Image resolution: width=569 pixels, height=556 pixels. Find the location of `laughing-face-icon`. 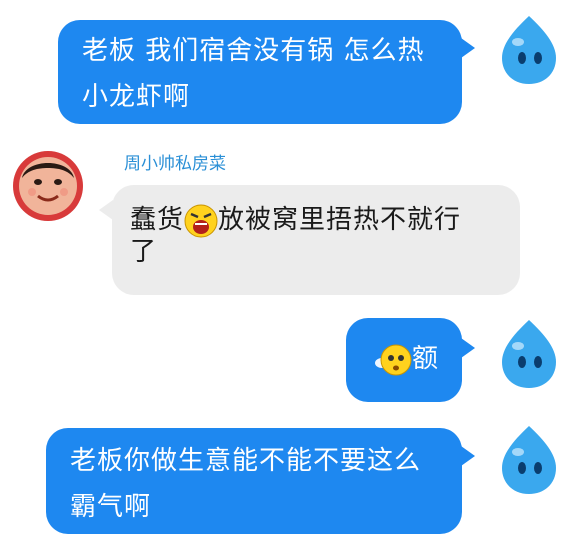

laughing-face-icon is located at coordinates (201, 220).